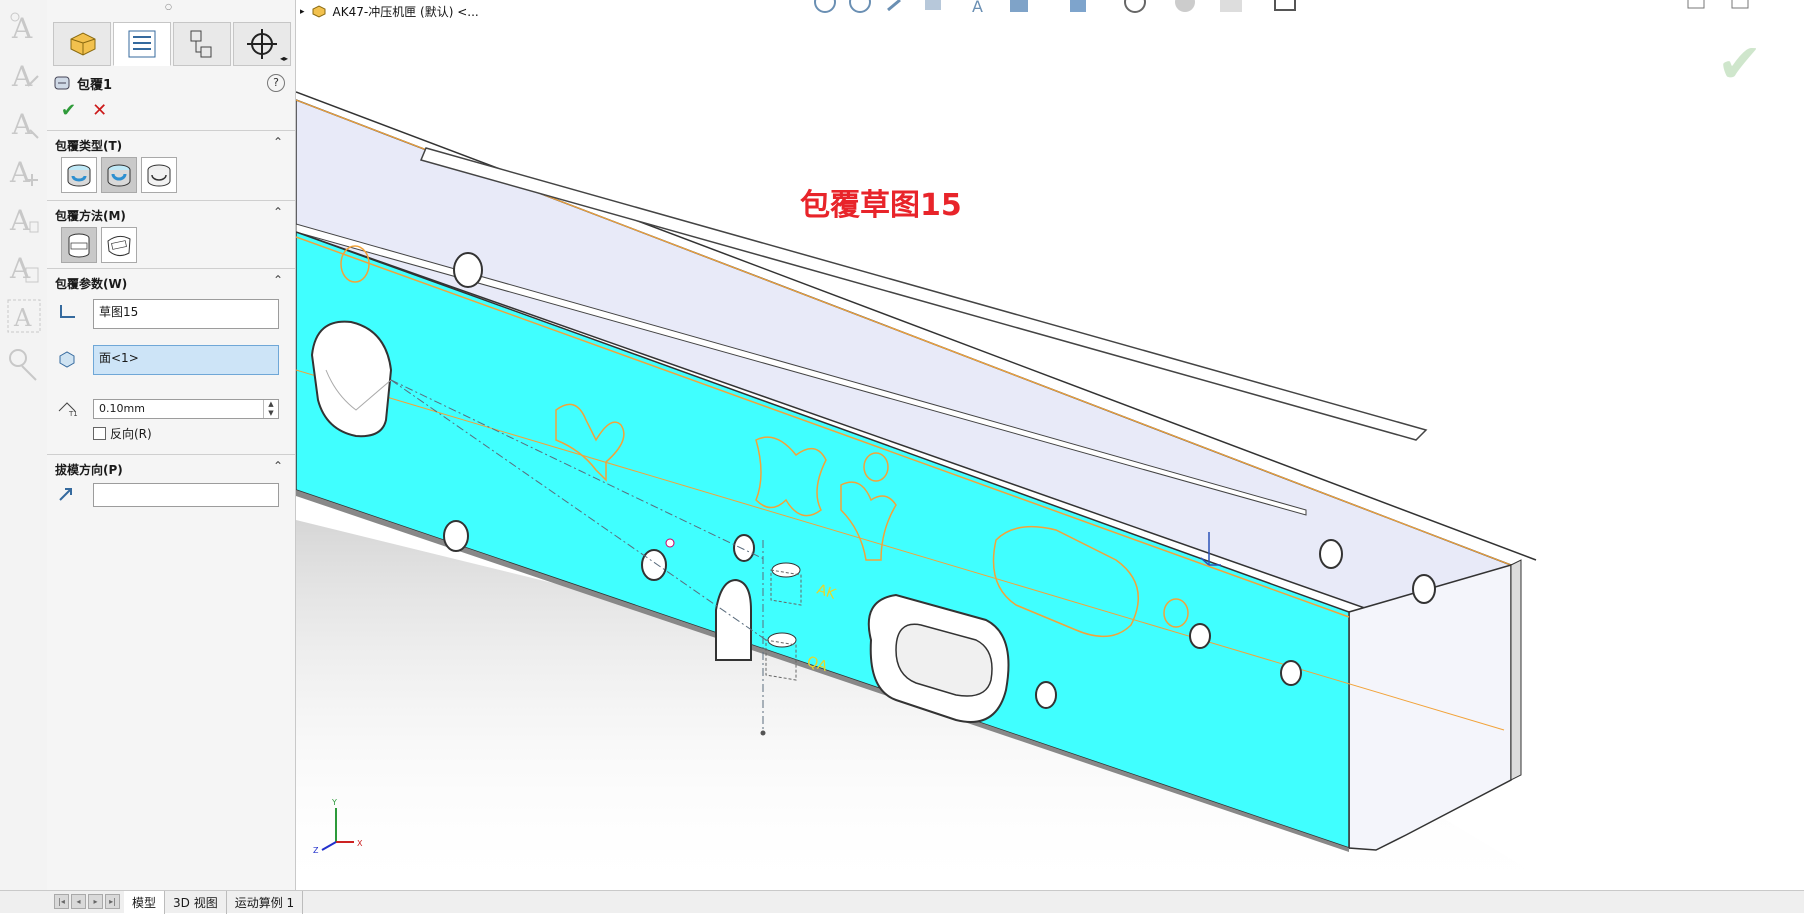 The width and height of the screenshot is (1804, 914). I want to click on reverse-option: 反向(R), so click(122, 433).